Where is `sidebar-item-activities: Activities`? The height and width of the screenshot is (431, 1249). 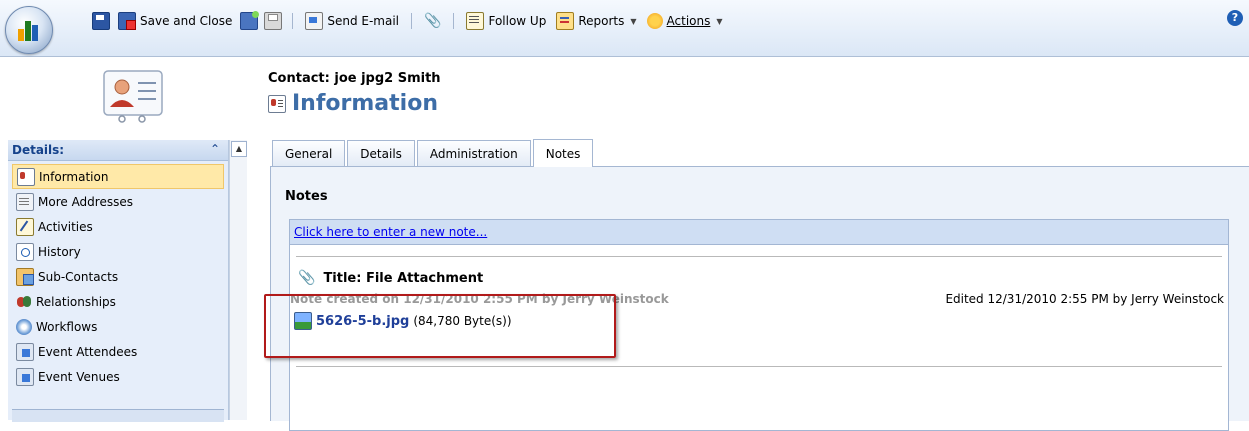 sidebar-item-activities: Activities is located at coordinates (118, 226).